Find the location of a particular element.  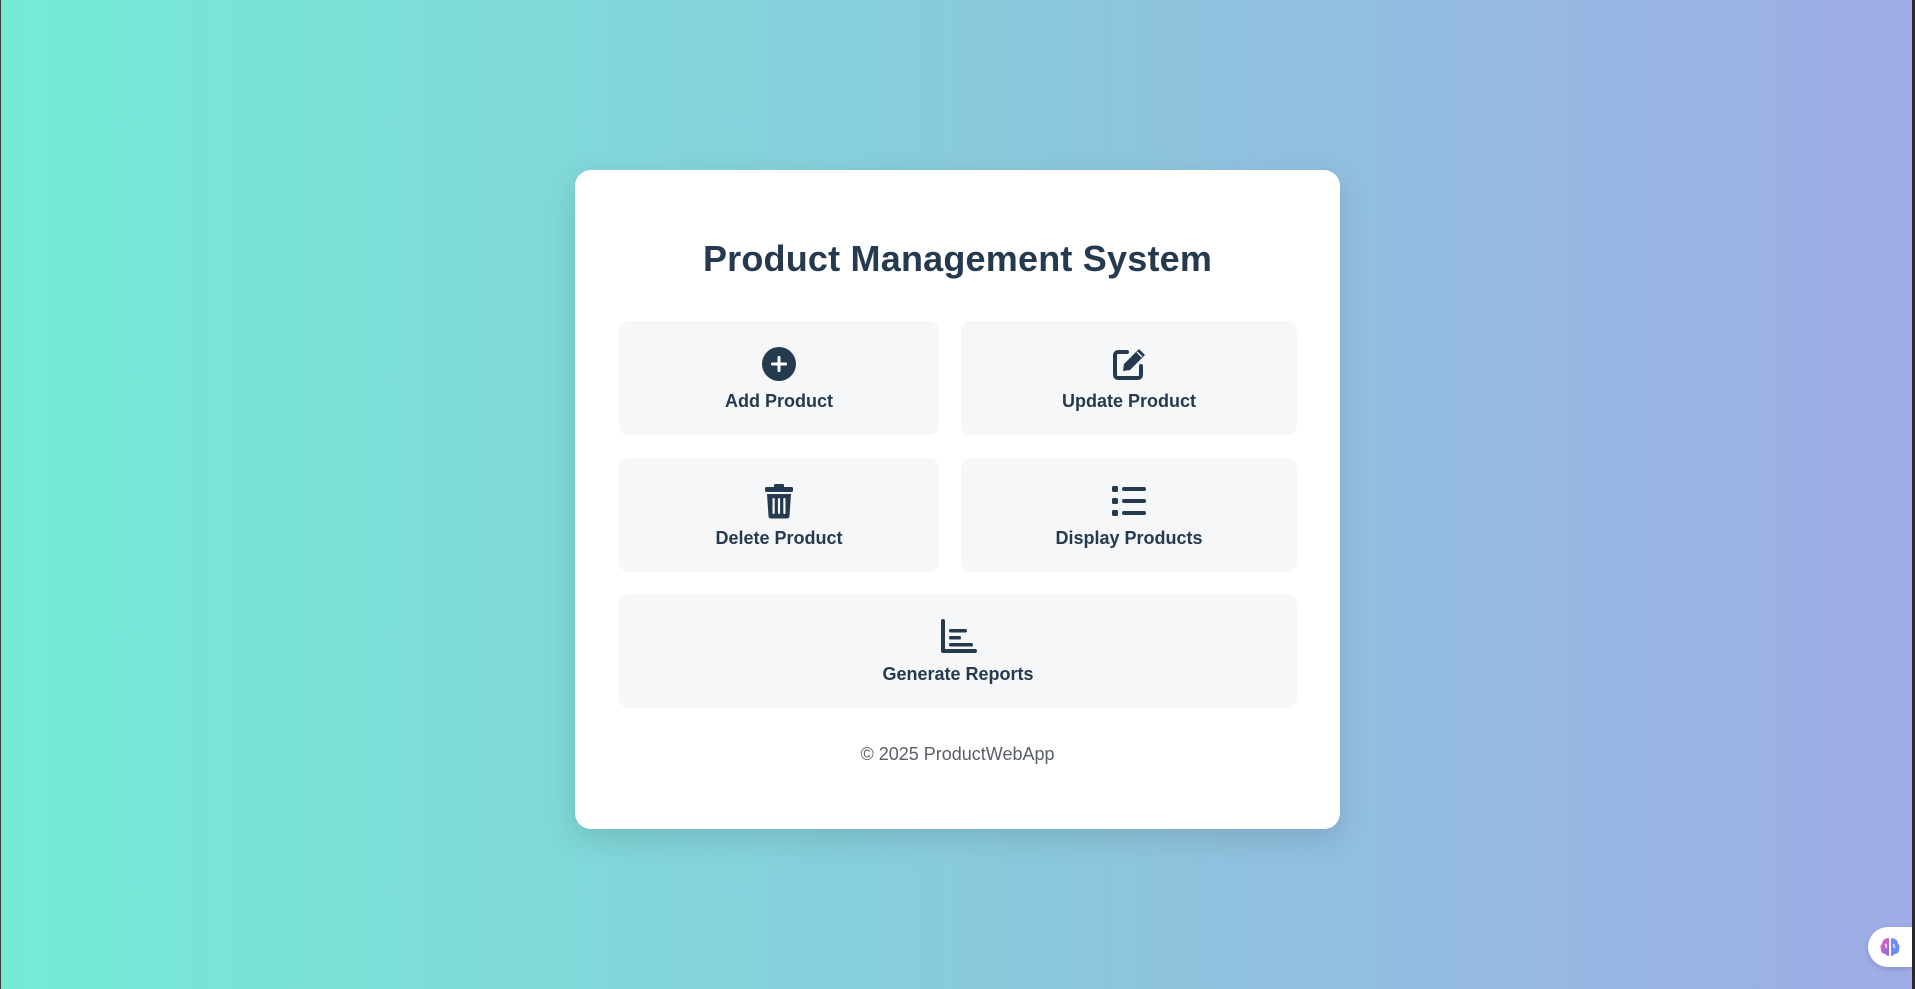

display-products-button: Display Products is located at coordinates (1129, 515).